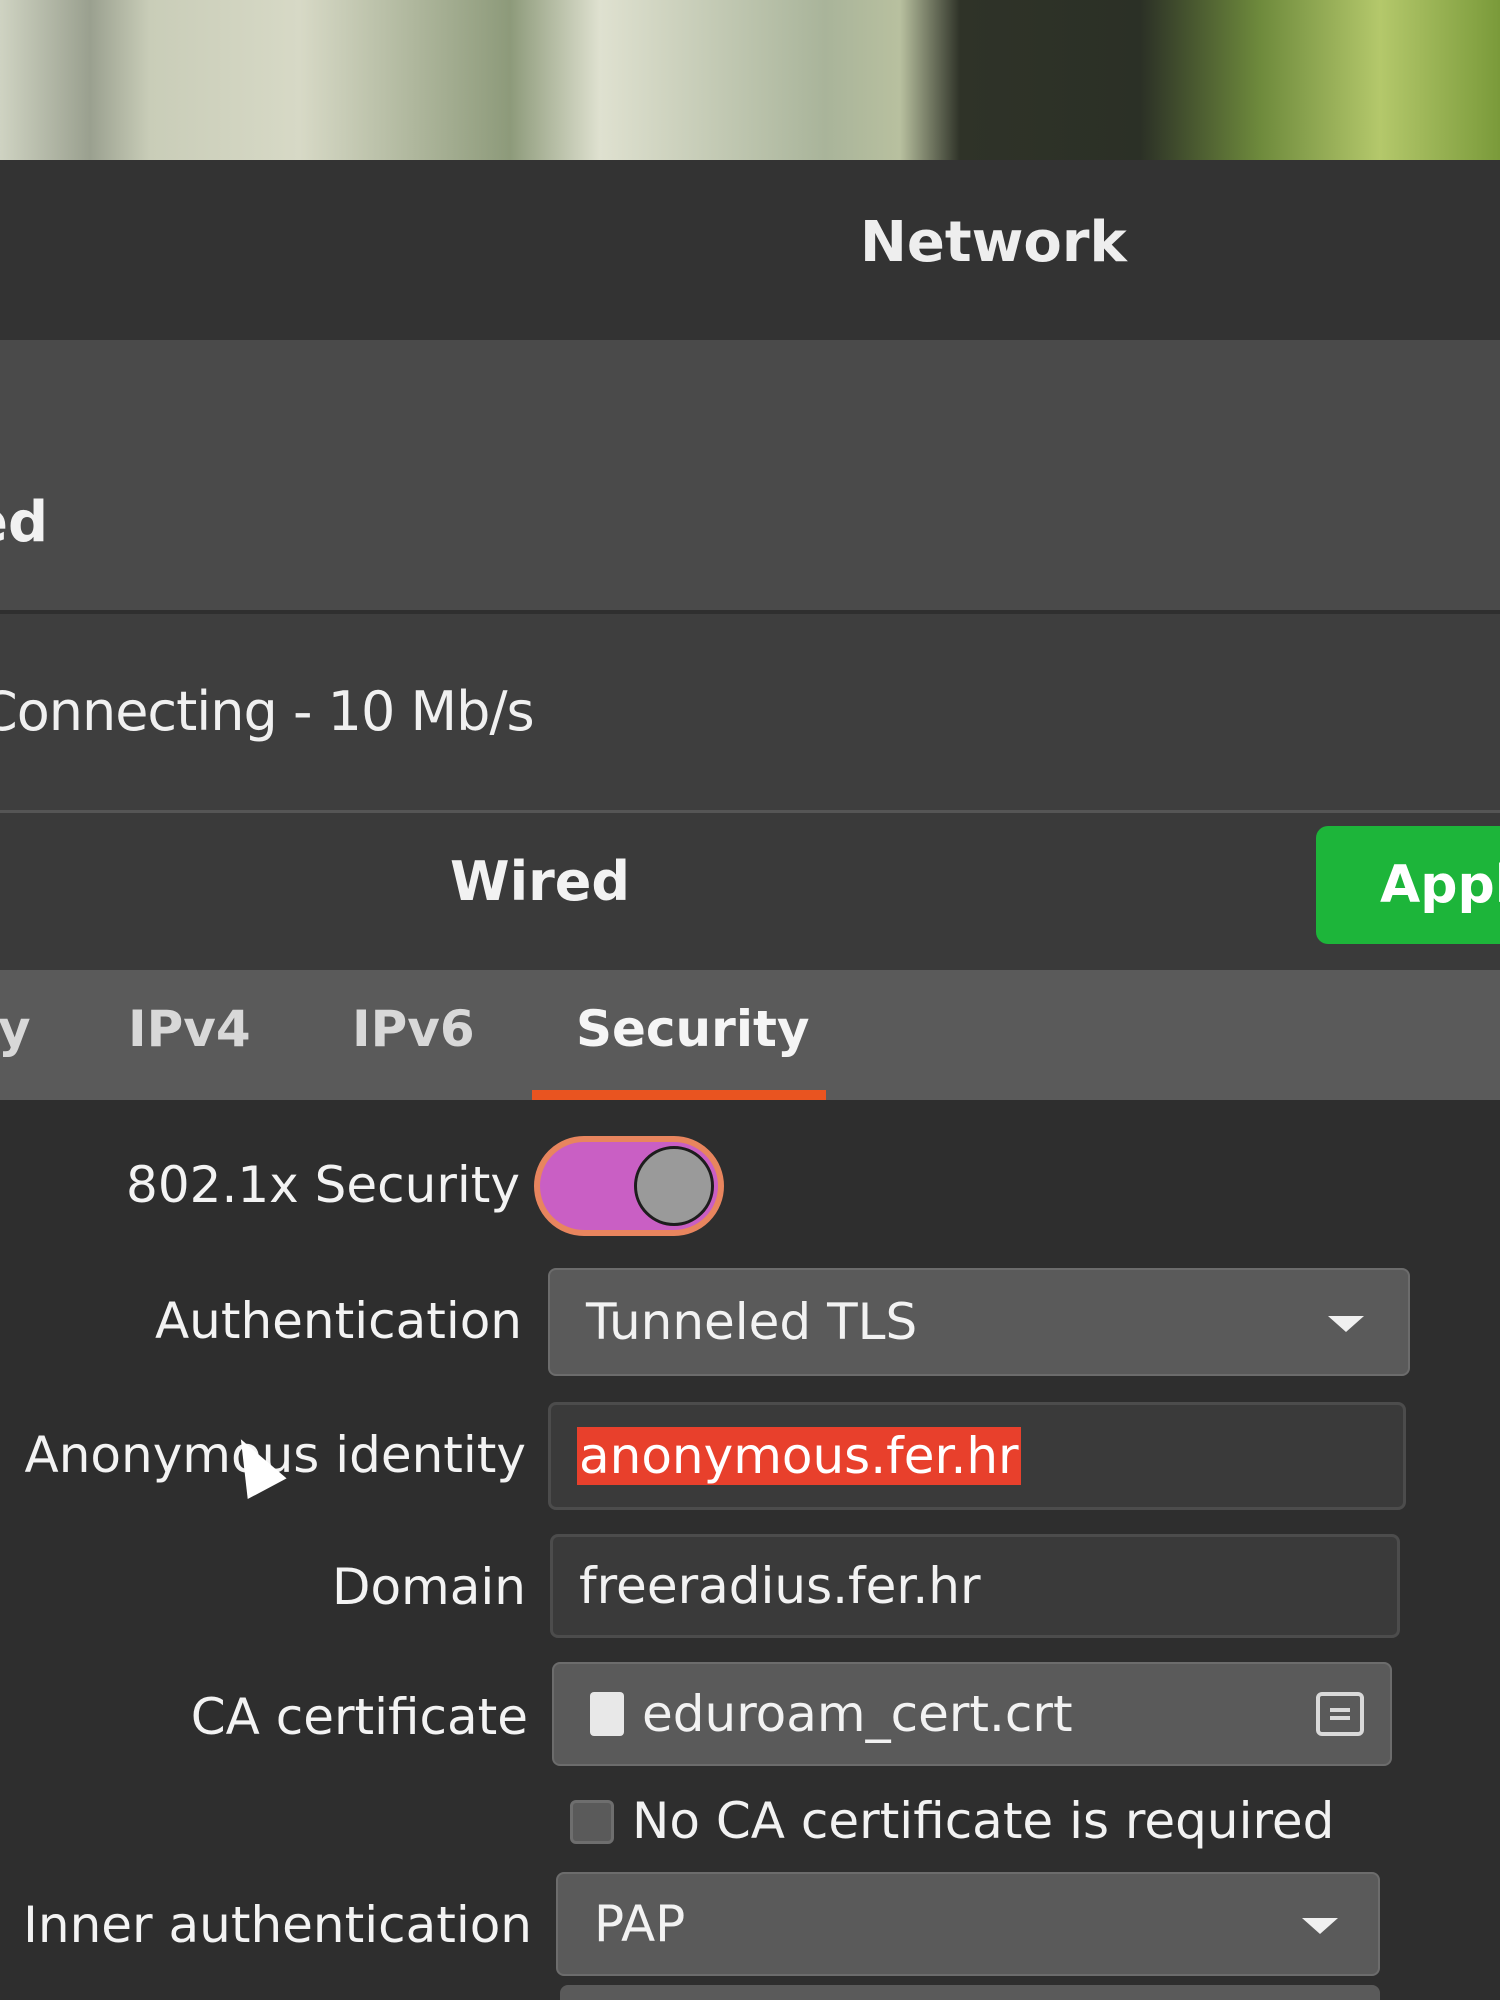  Describe the element at coordinates (338, 1321) in the screenshot. I see `authentication-label: Authentication` at that location.